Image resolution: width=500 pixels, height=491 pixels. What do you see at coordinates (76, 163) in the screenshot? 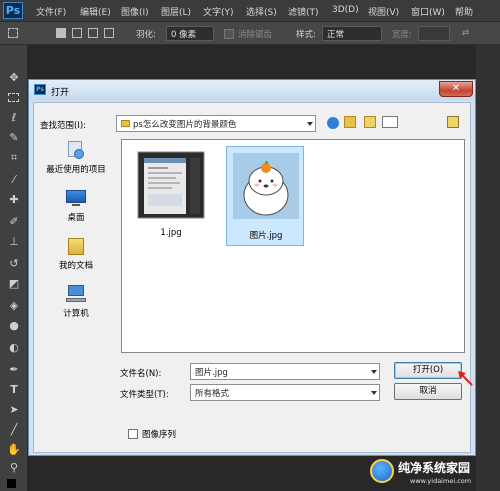
I see `place-recent: 最近使用的项目` at bounding box center [76, 163].